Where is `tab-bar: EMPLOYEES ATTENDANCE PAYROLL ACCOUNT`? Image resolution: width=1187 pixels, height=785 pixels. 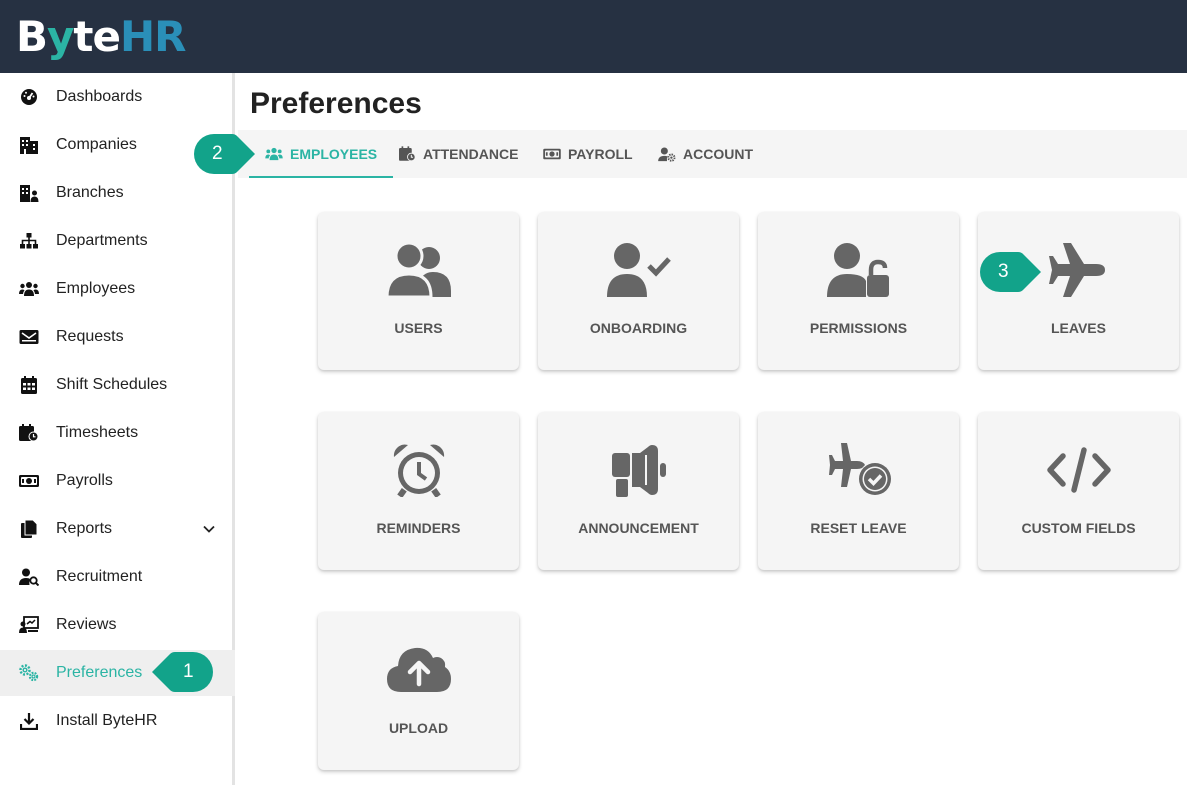
tab-bar: EMPLOYEES ATTENDANCE PAYROLL ACCOUNT is located at coordinates (712, 154).